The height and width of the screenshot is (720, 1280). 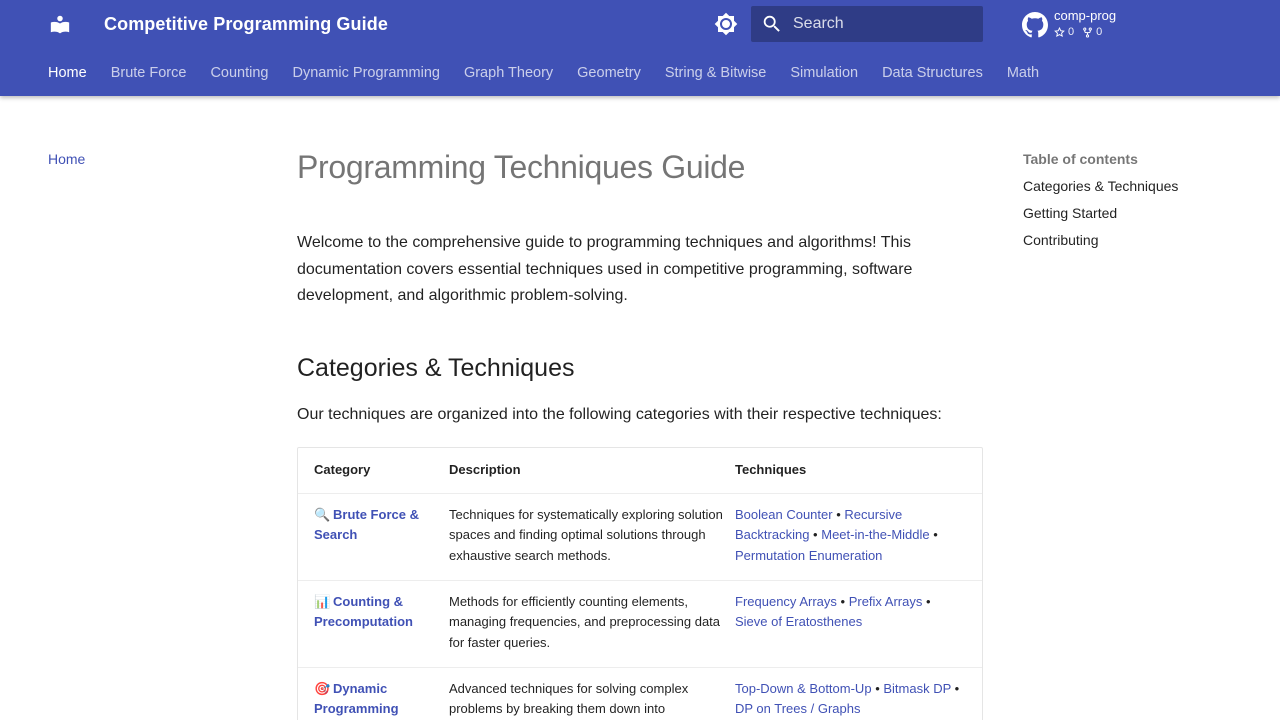 What do you see at coordinates (1080, 159) in the screenshot?
I see `toc-title: Table of contents` at bounding box center [1080, 159].